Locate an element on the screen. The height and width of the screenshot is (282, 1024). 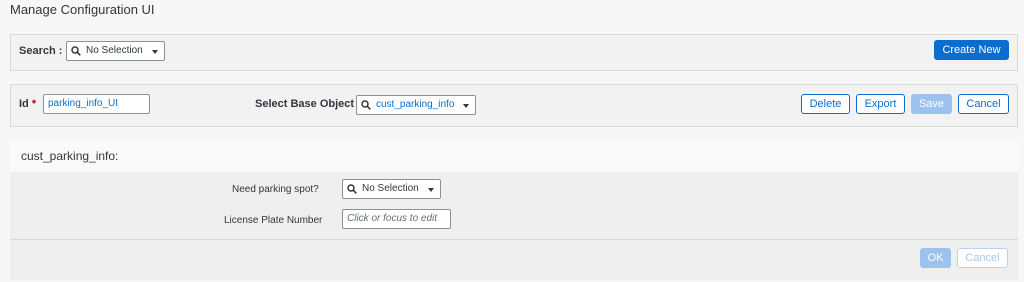
parking-spot-label: Need parking spot? is located at coordinates (275, 189).